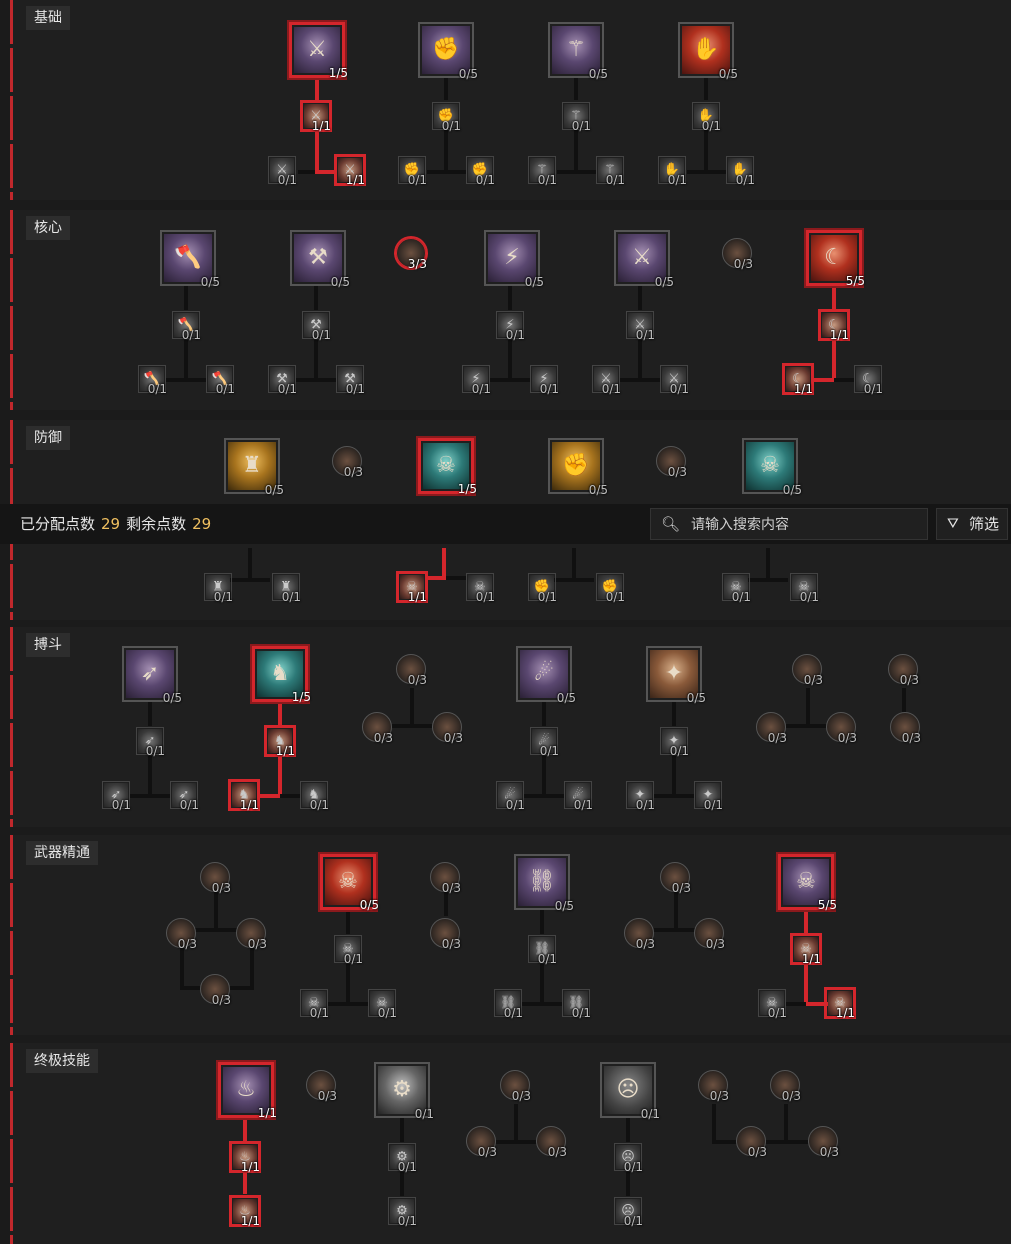  I want to click on skill-node: ⚙ 0/1, so click(404, 1091).